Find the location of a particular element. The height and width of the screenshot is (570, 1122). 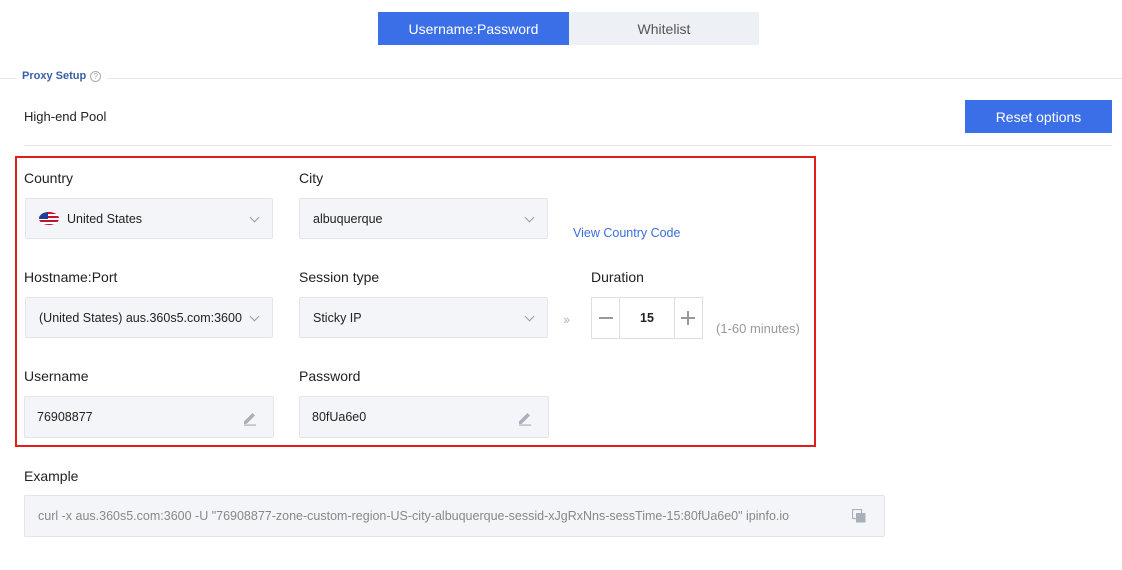

auth-mode-tabs: Username:Password Whitelist is located at coordinates (568, 28).